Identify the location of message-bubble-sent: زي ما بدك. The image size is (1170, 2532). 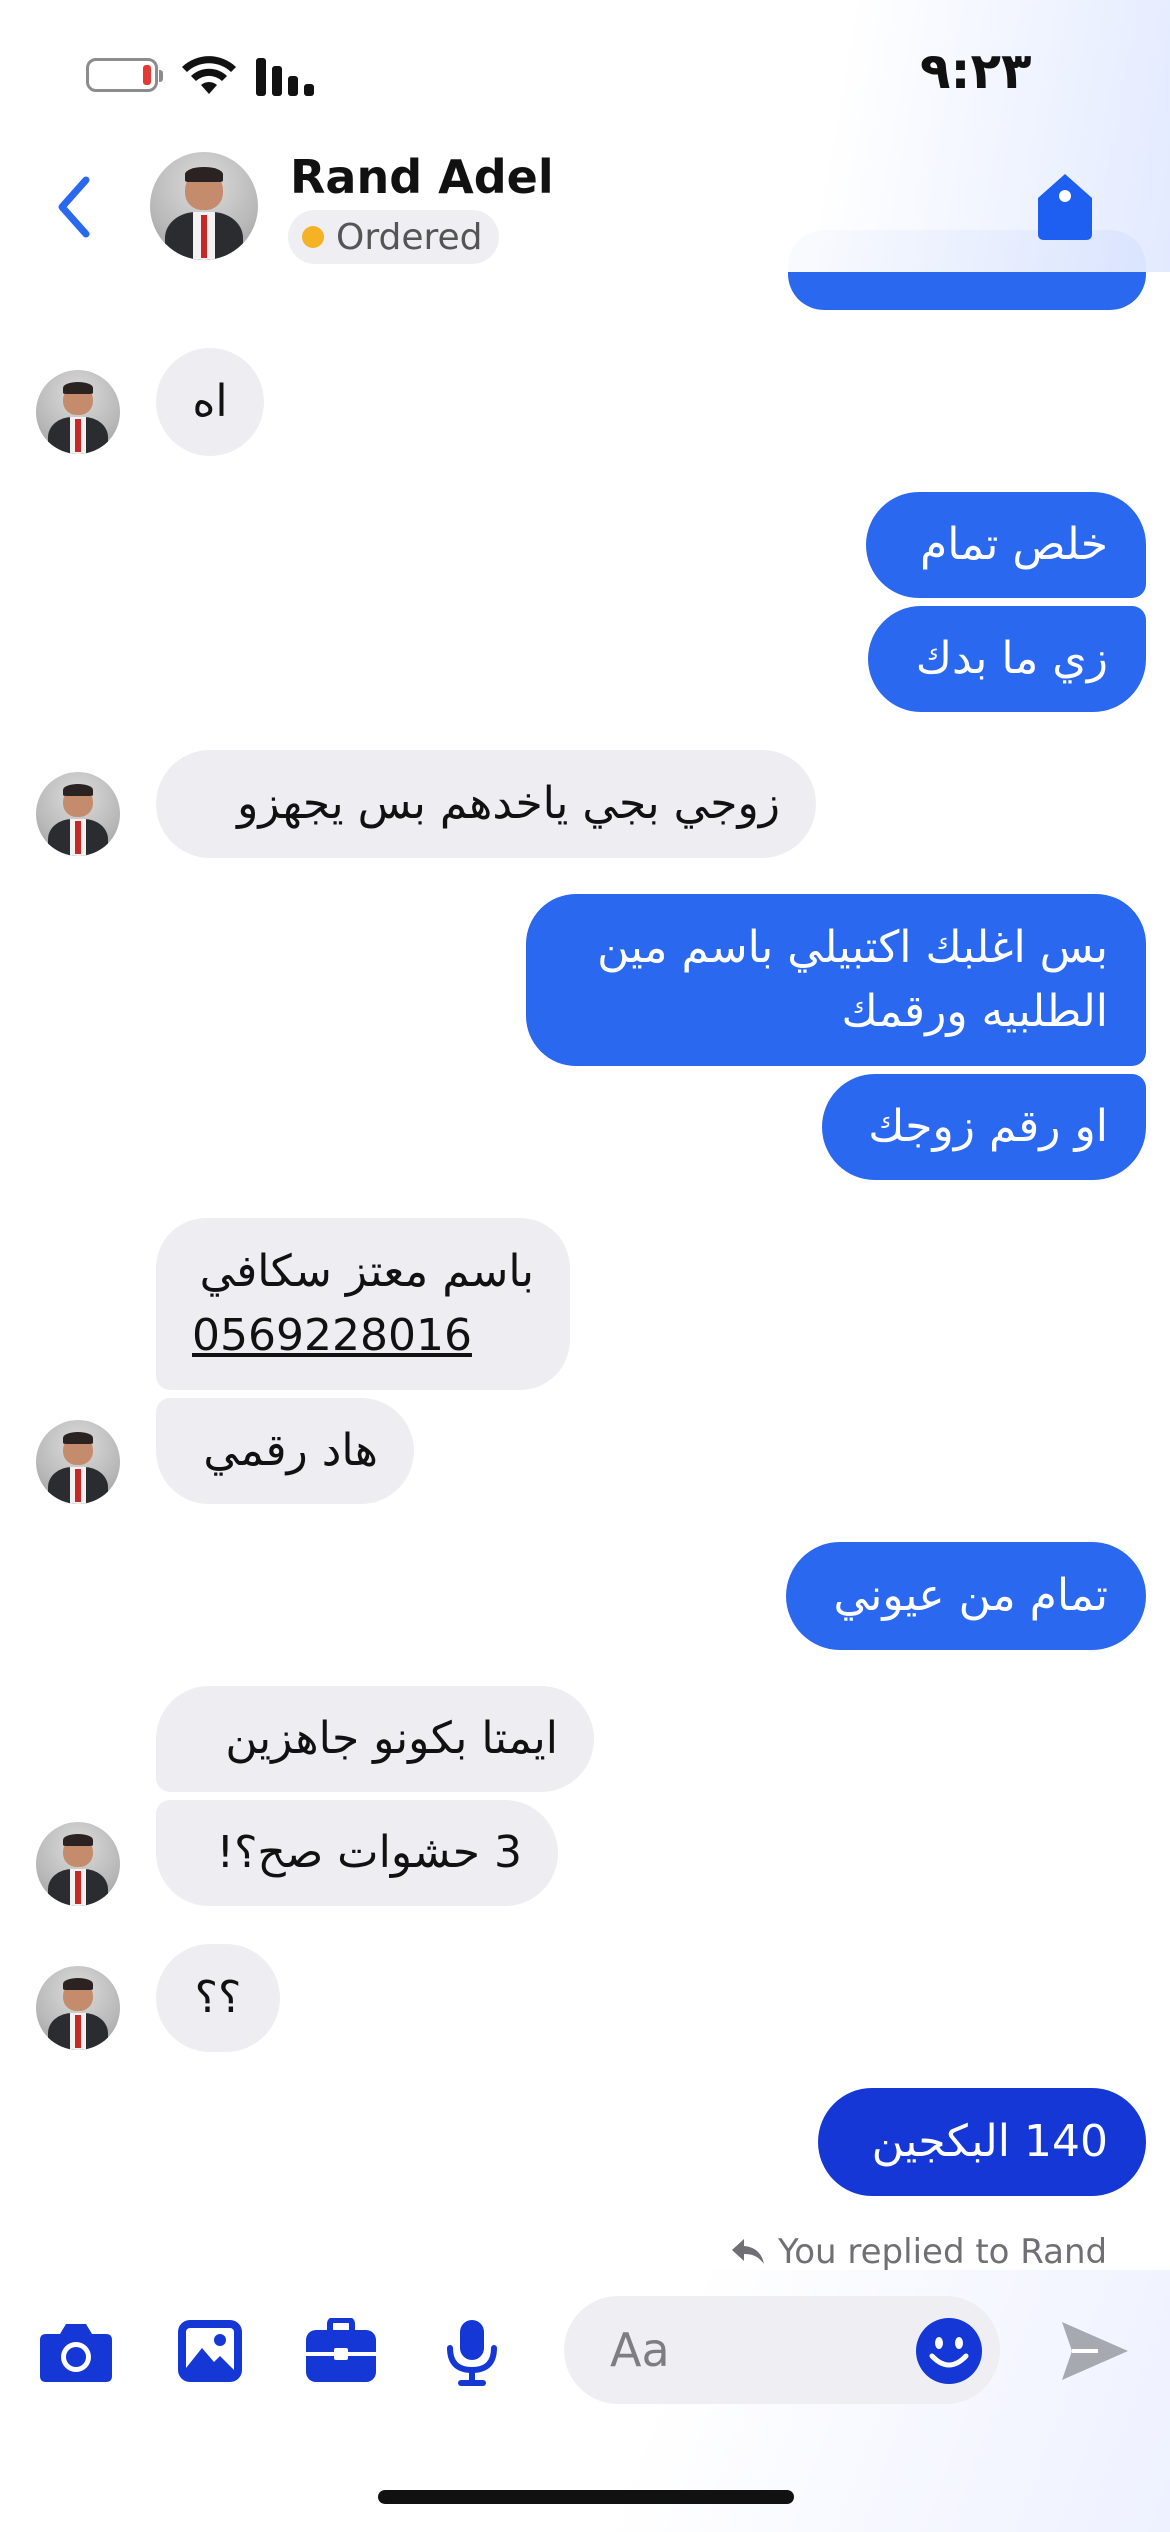
(1007, 659).